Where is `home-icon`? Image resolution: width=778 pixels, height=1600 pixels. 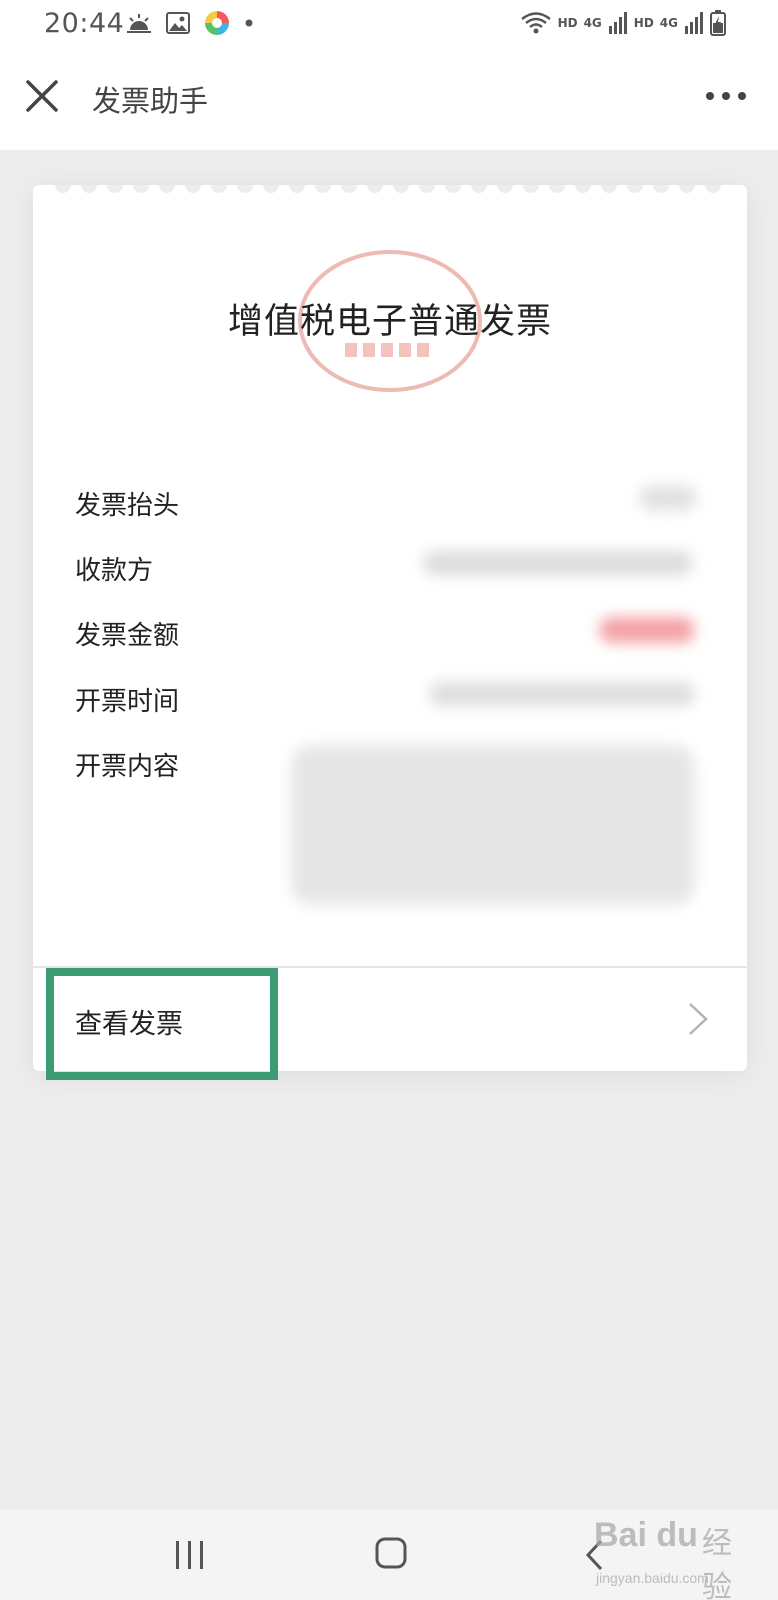
home-icon is located at coordinates (391, 1553).